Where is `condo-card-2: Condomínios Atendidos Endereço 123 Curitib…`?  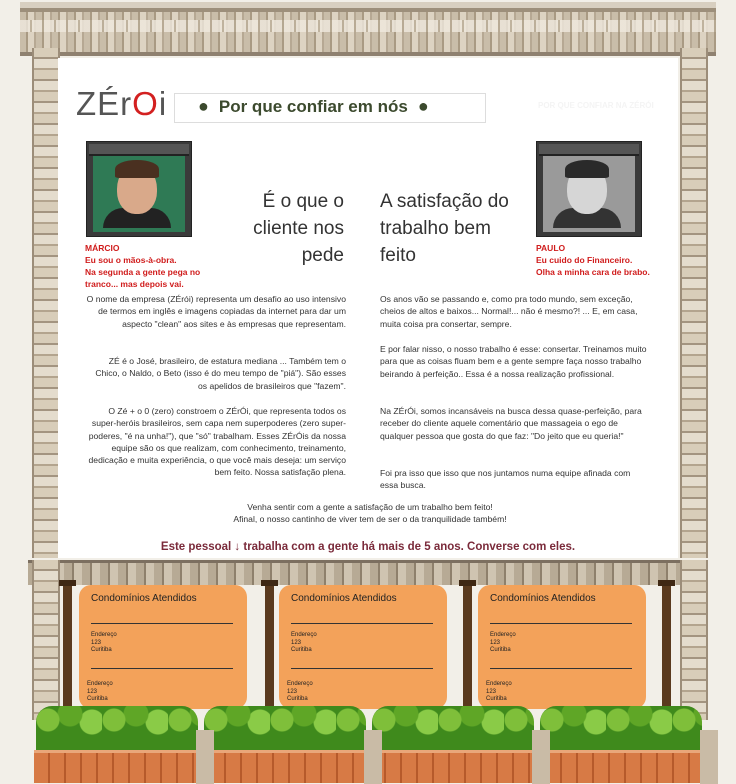
condo-card-2: Condomínios Atendidos Endereço 123 Curitib… is located at coordinates (363, 647).